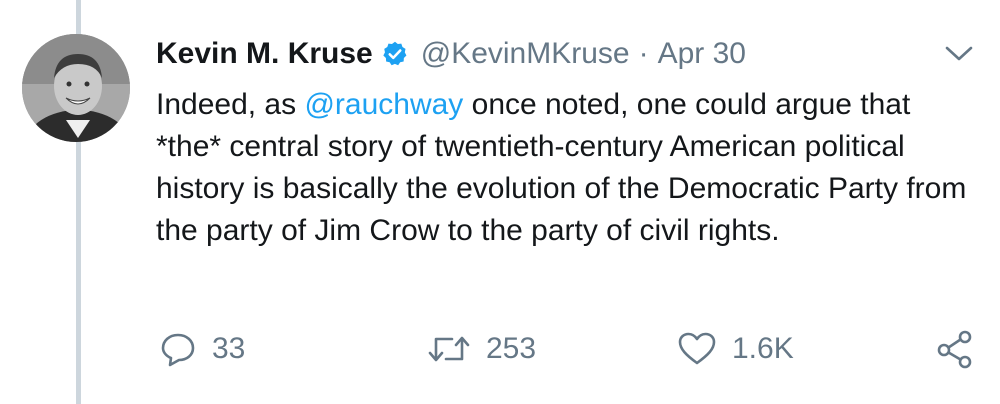  What do you see at coordinates (481, 349) in the screenshot?
I see `retweet-button: 253` at bounding box center [481, 349].